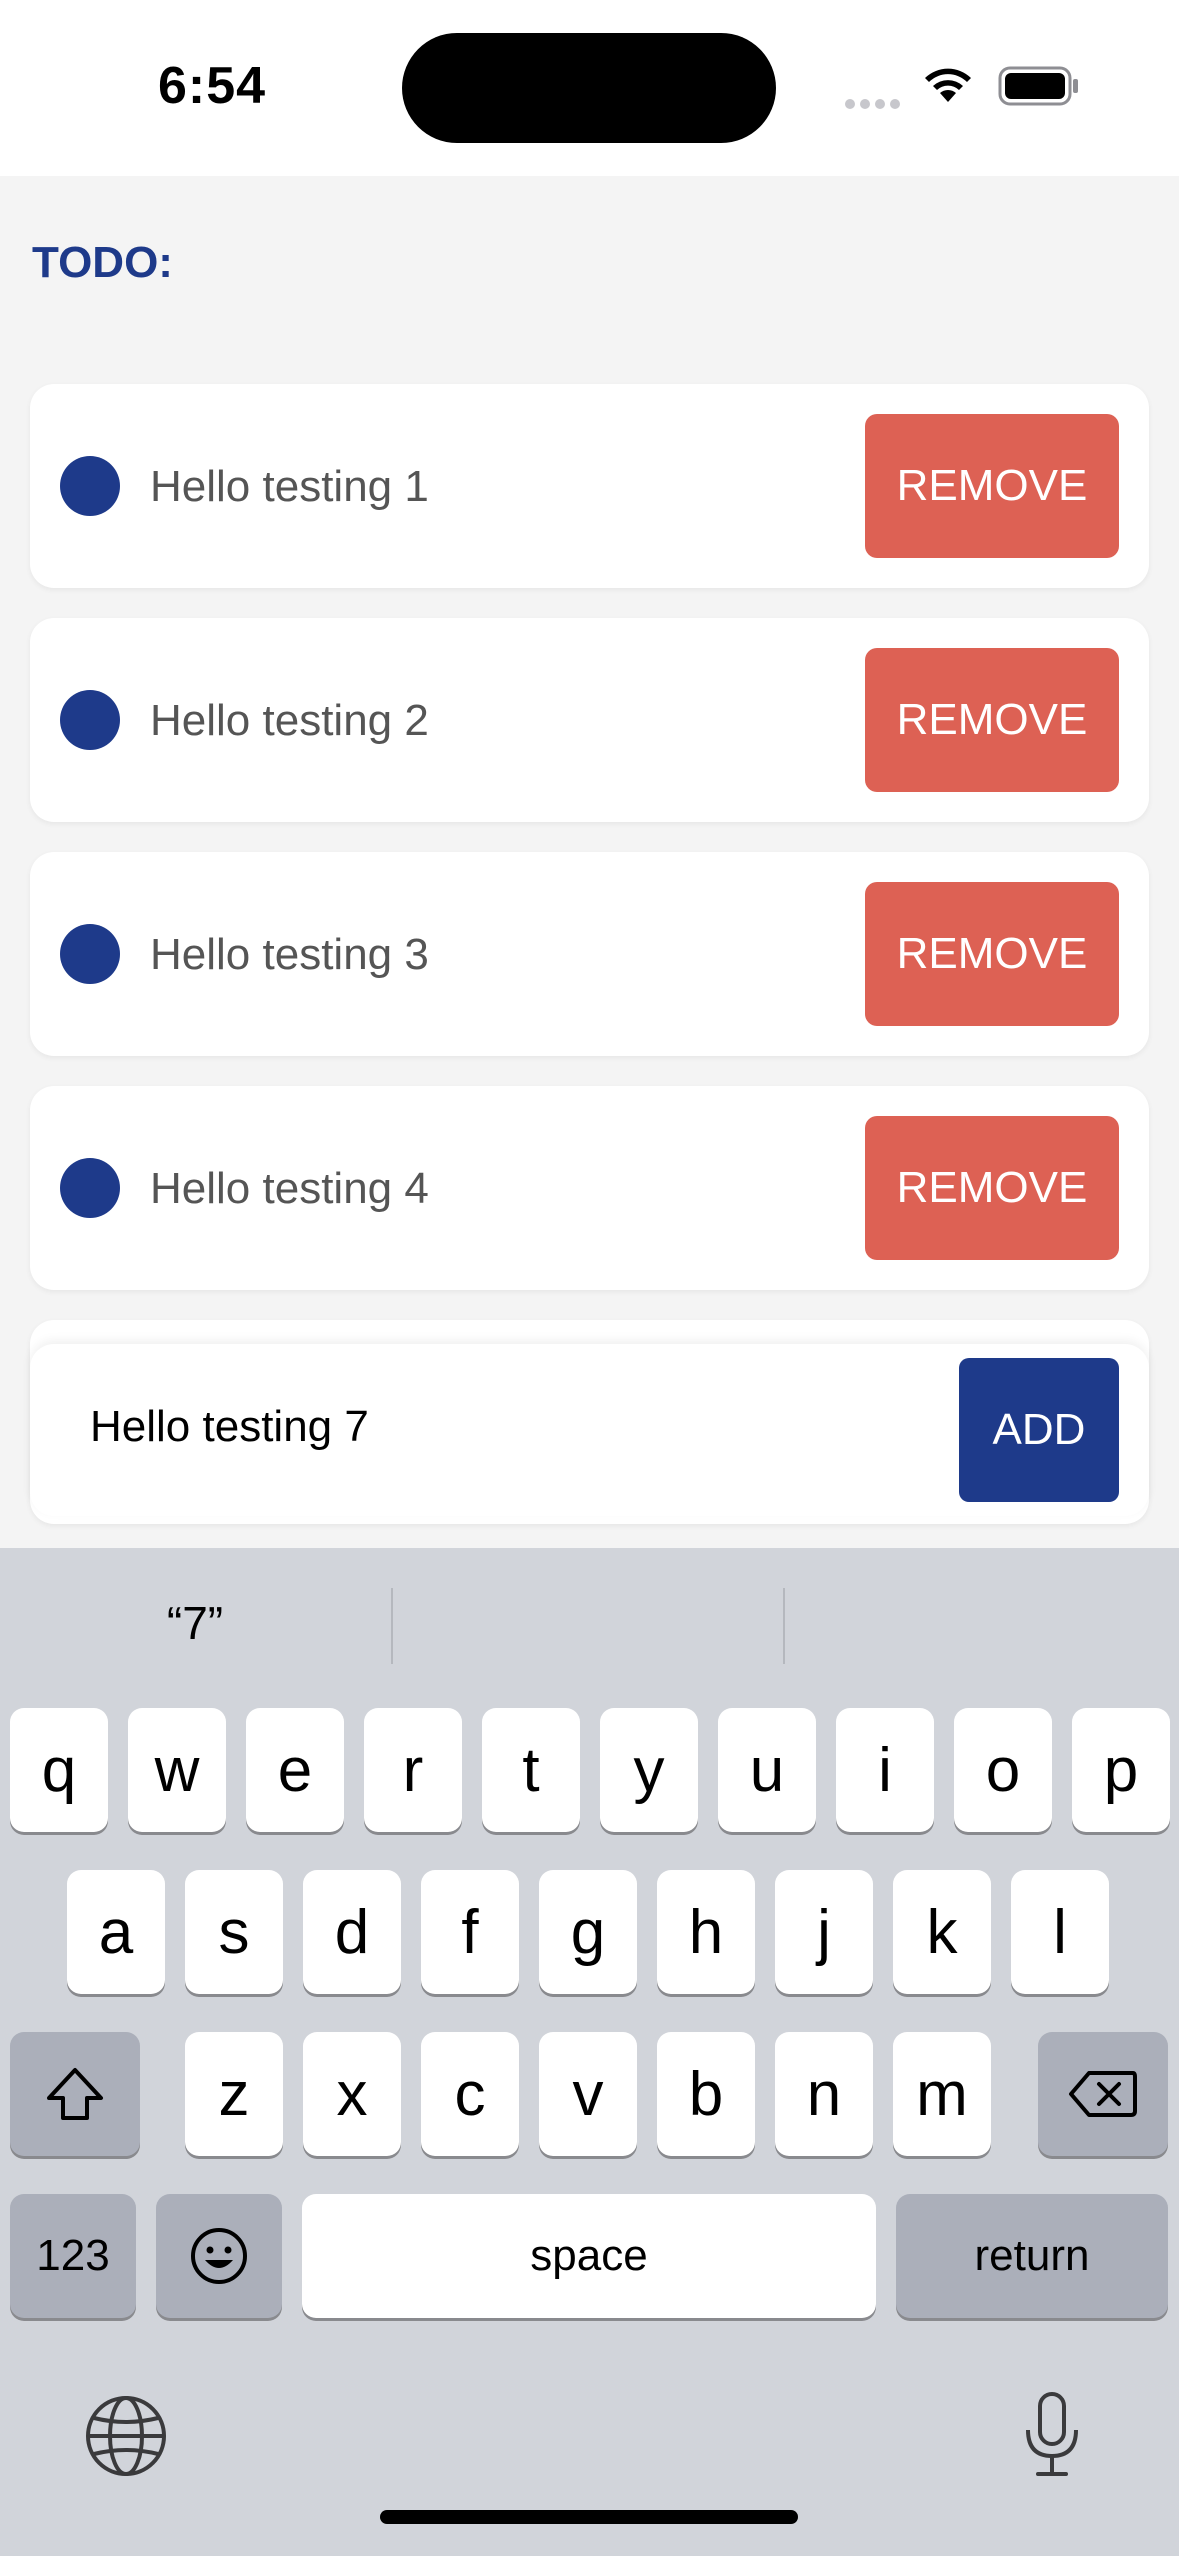  Describe the element at coordinates (942, 1932) in the screenshot. I see `key-k: k` at that location.